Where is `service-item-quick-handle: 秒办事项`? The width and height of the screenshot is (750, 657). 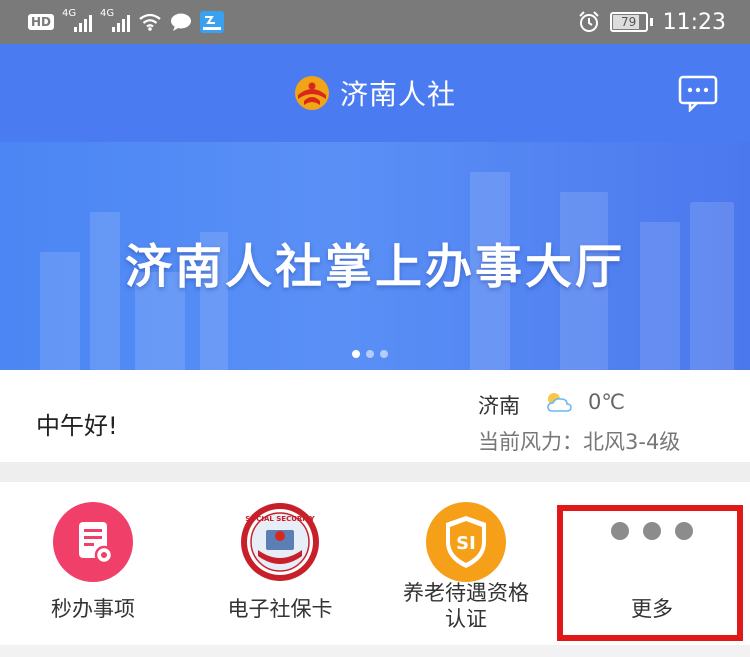 service-item-quick-handle: 秒办事项 is located at coordinates (93, 562).